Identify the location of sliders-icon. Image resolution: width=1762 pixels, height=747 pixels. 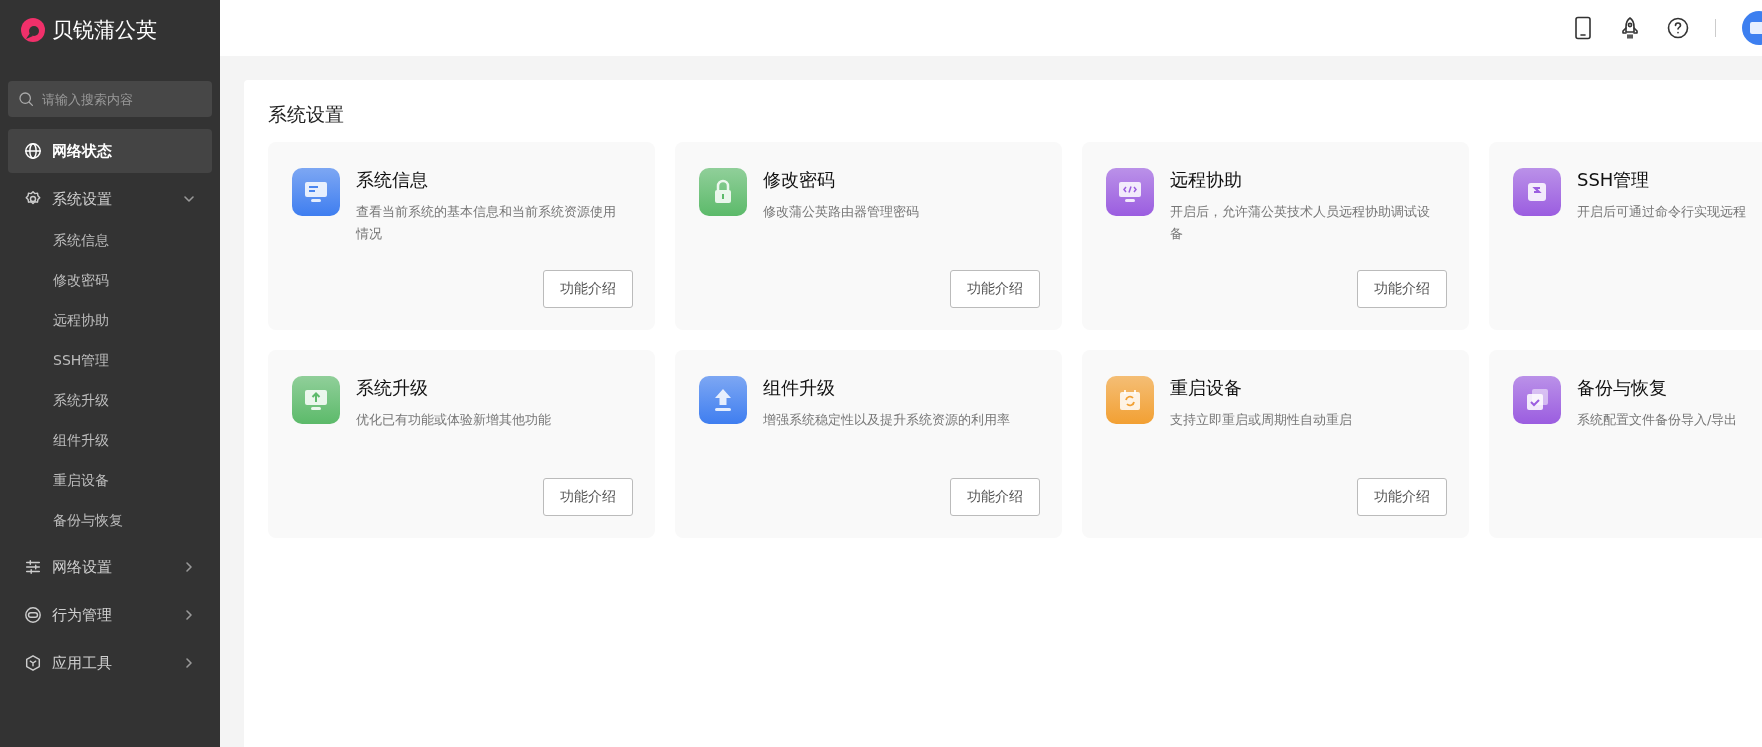
(33, 567).